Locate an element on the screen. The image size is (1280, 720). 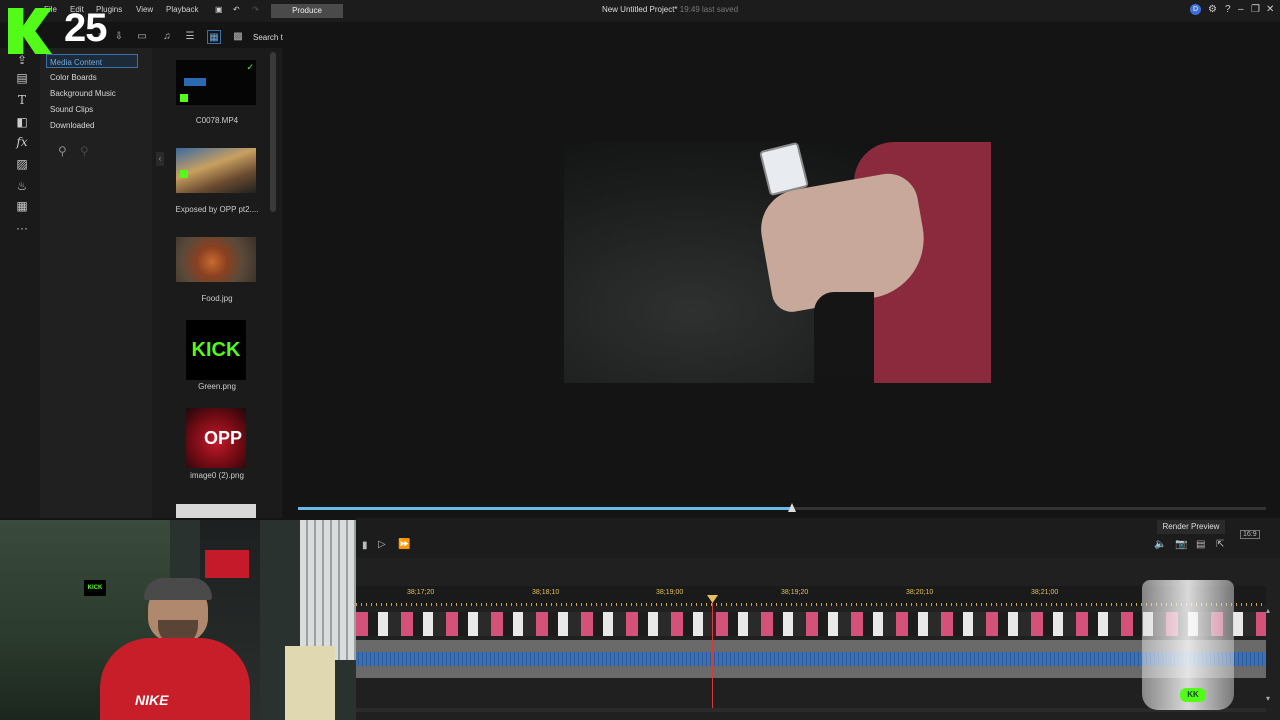
color-board-icon: ▤ is located at coordinates (22, 78).